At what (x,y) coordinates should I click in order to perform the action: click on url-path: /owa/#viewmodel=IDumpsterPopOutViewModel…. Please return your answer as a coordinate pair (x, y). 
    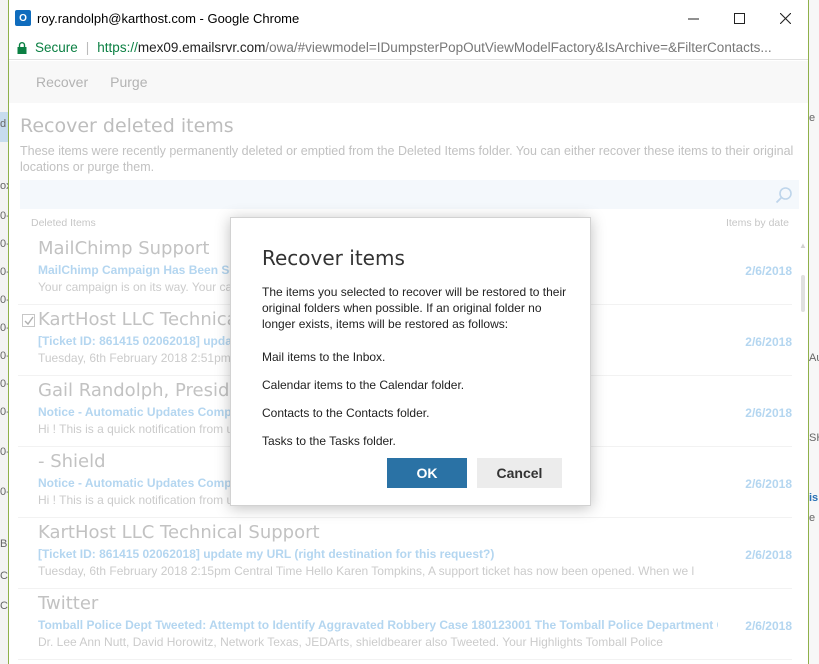
    Looking at the image, I should click on (518, 47).